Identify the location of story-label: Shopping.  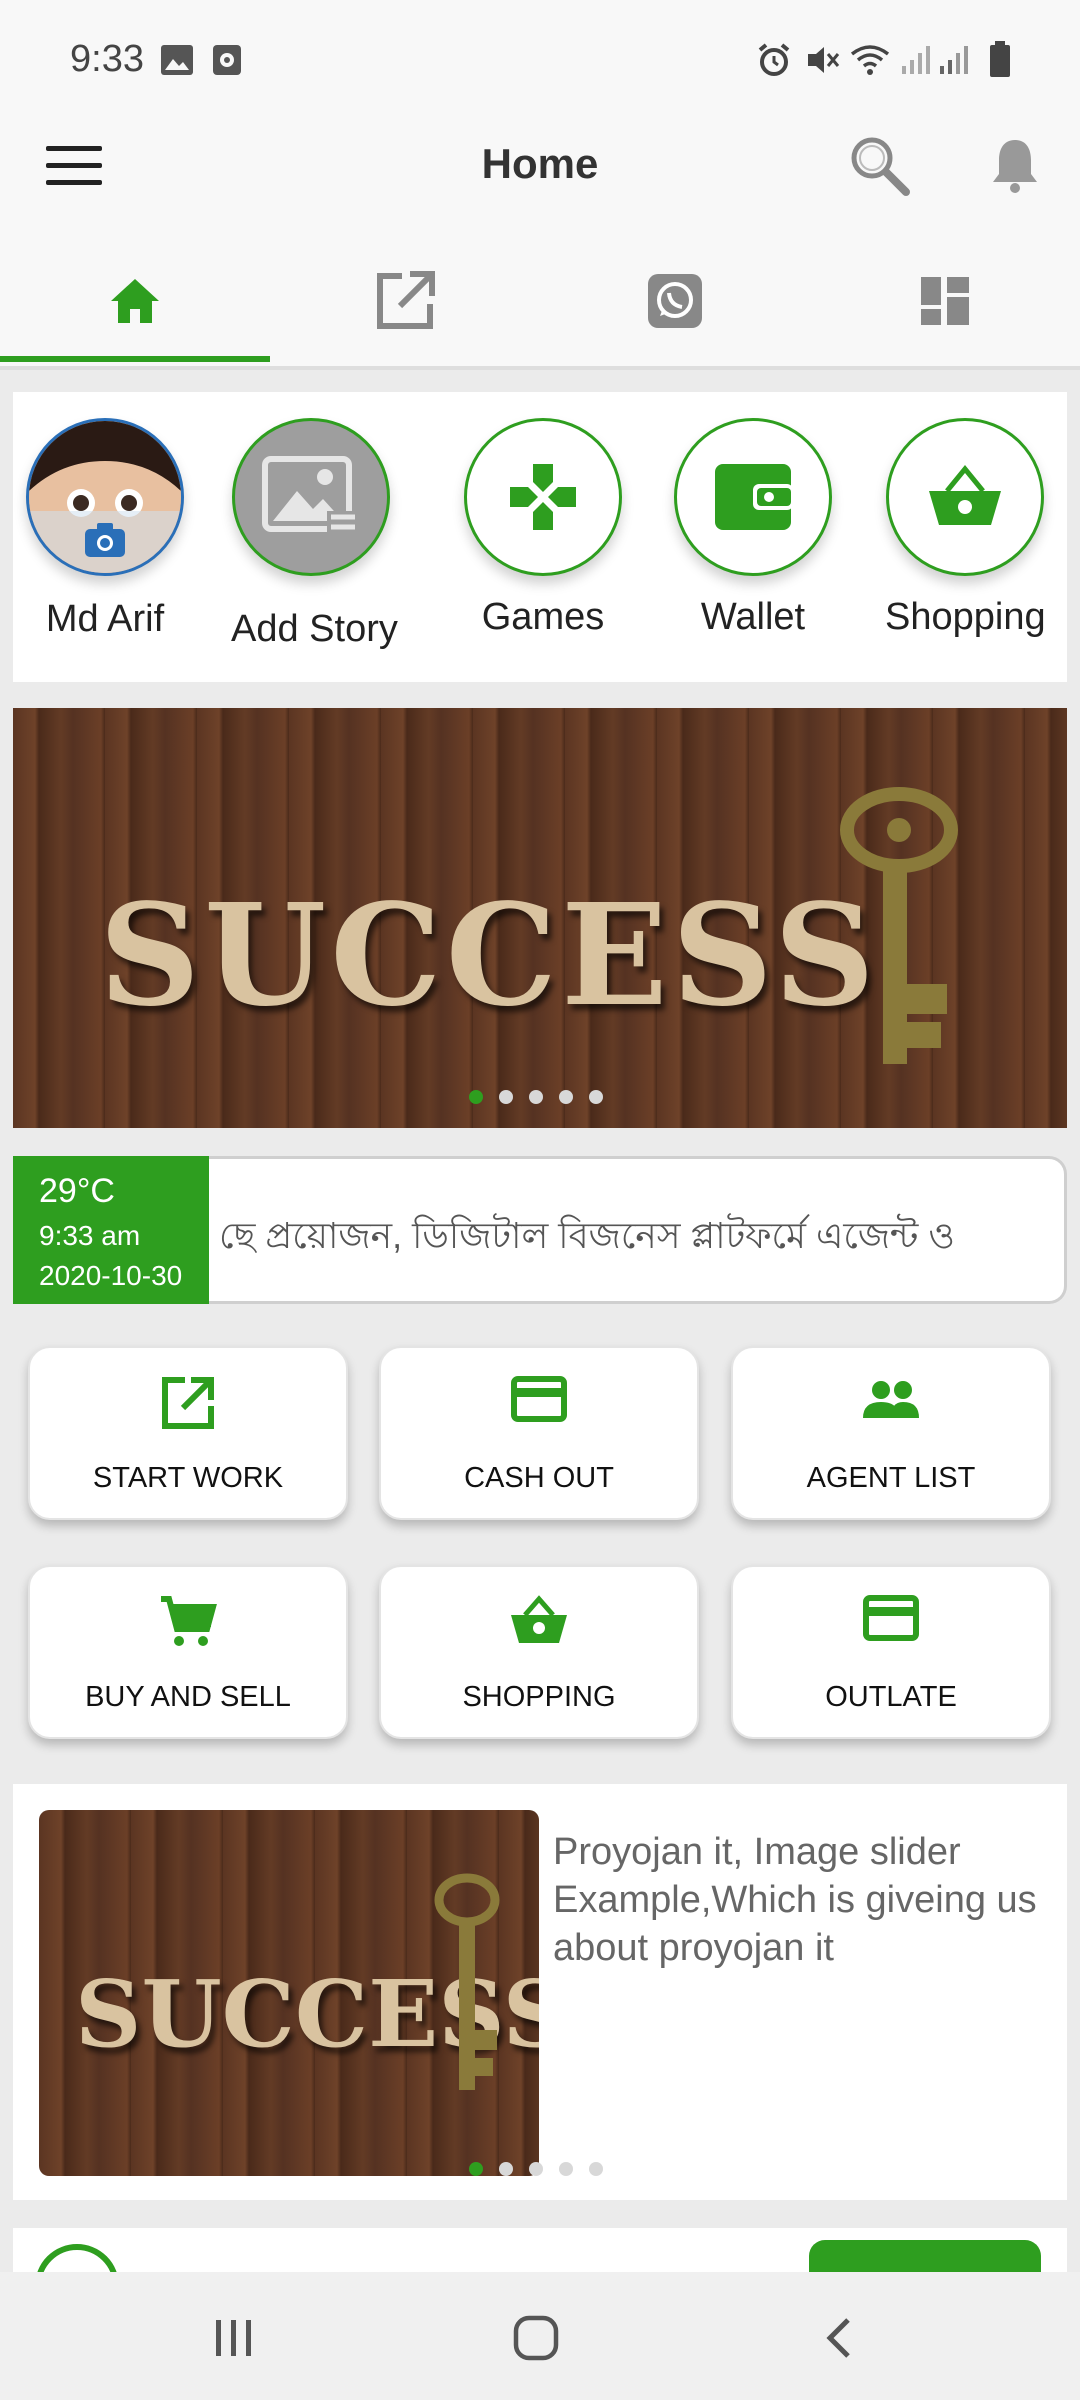
(965, 617).